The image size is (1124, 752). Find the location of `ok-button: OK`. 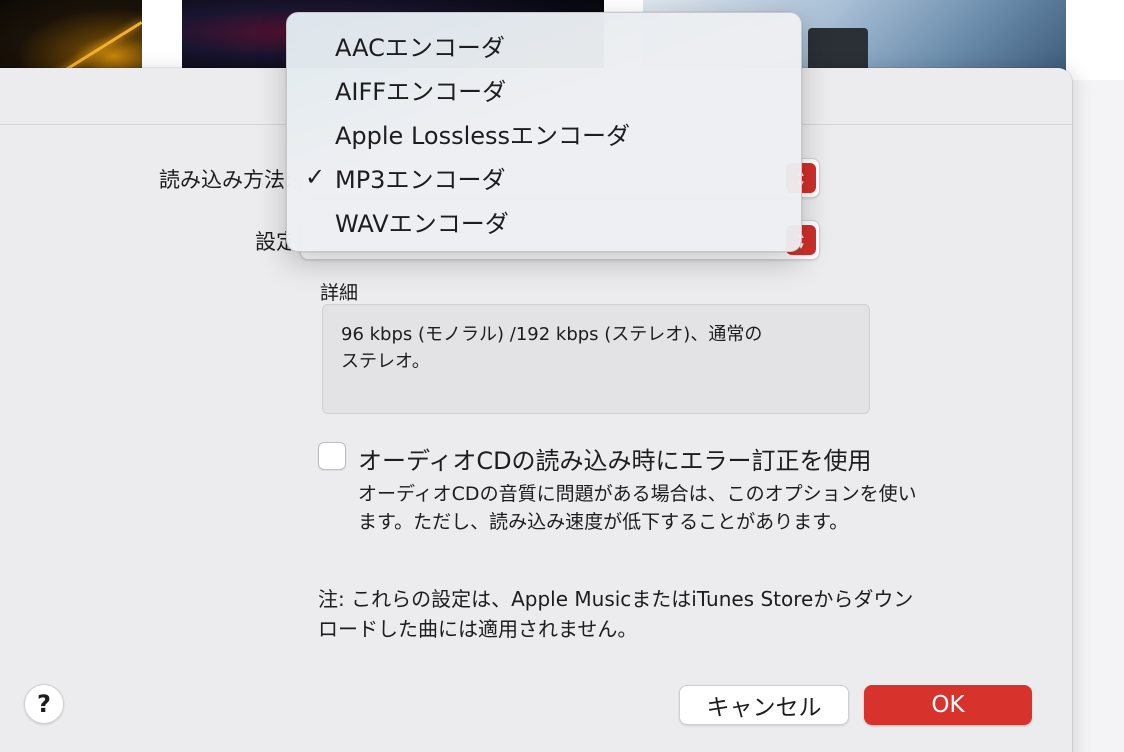

ok-button: OK is located at coordinates (948, 705).